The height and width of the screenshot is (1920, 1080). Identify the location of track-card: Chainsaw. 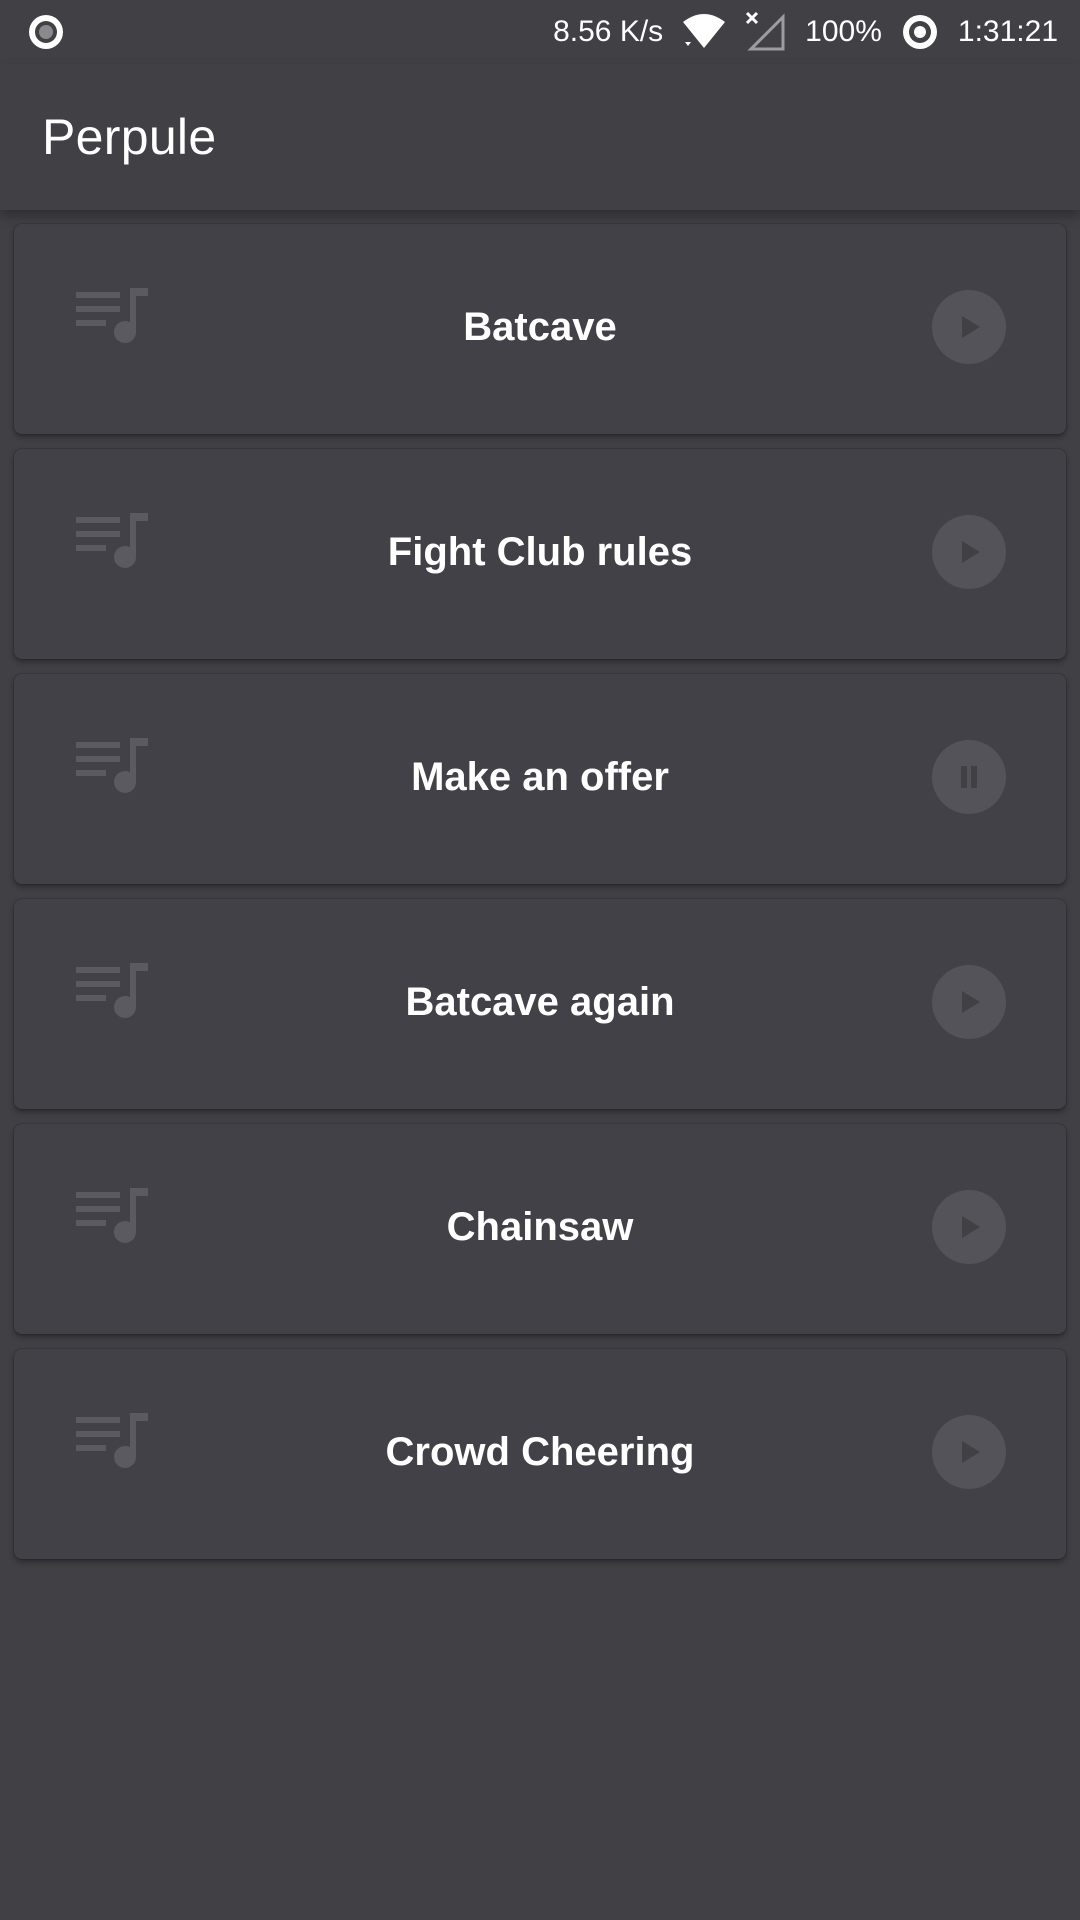
(540, 1229).